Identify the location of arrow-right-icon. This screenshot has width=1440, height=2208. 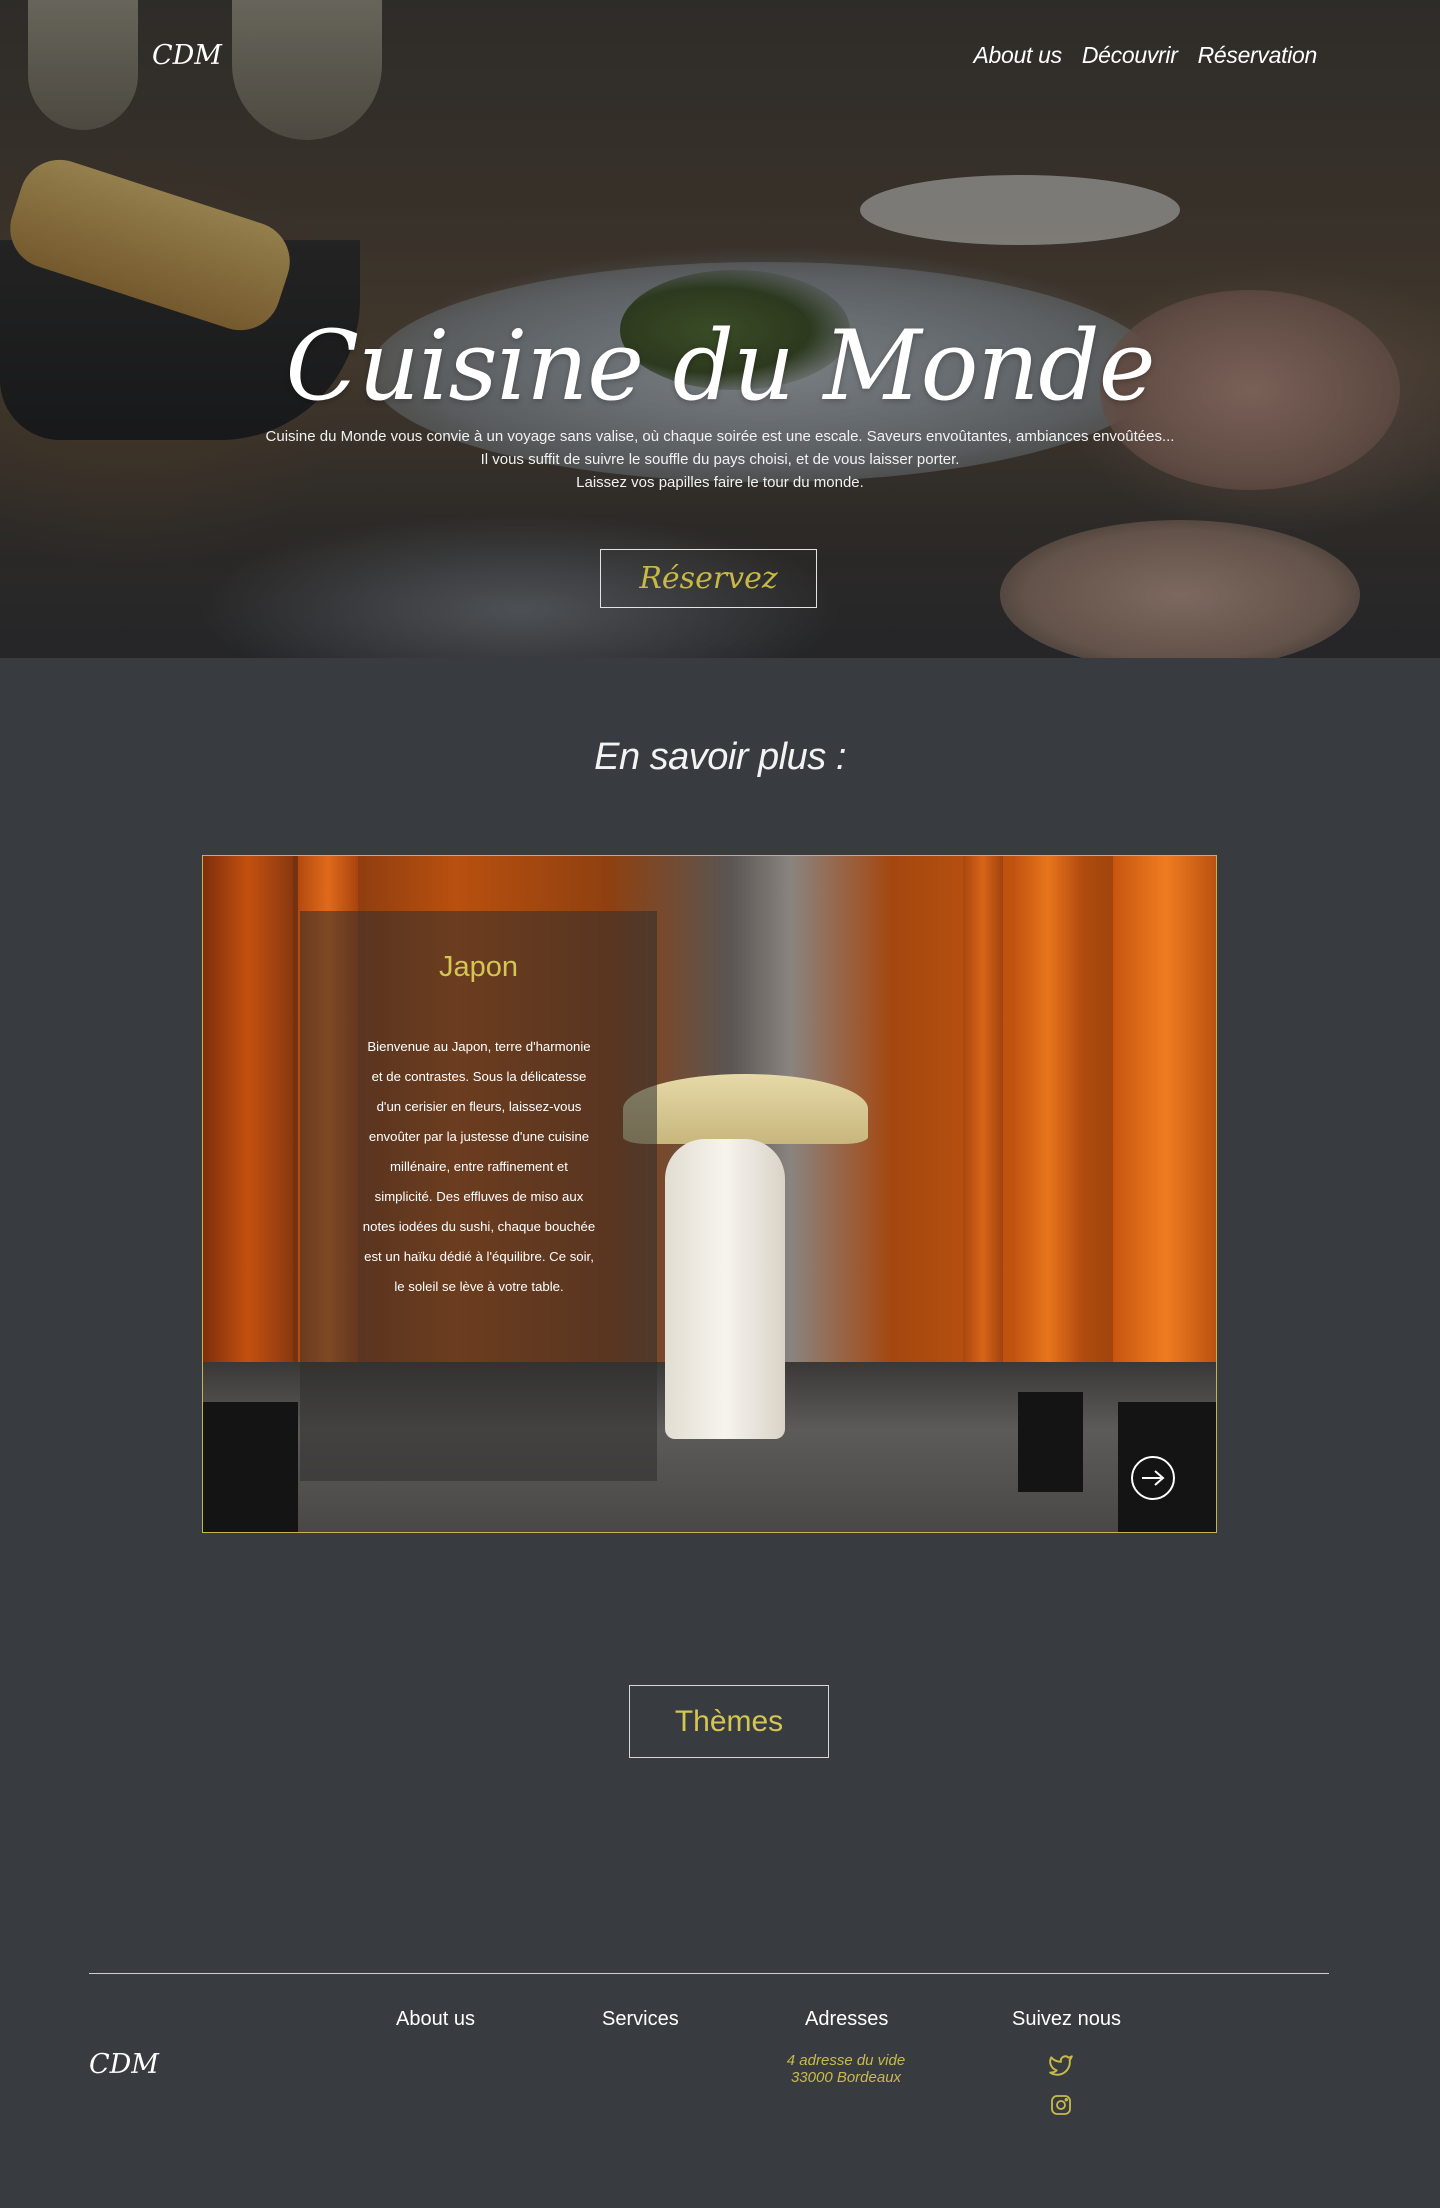
(1153, 1478).